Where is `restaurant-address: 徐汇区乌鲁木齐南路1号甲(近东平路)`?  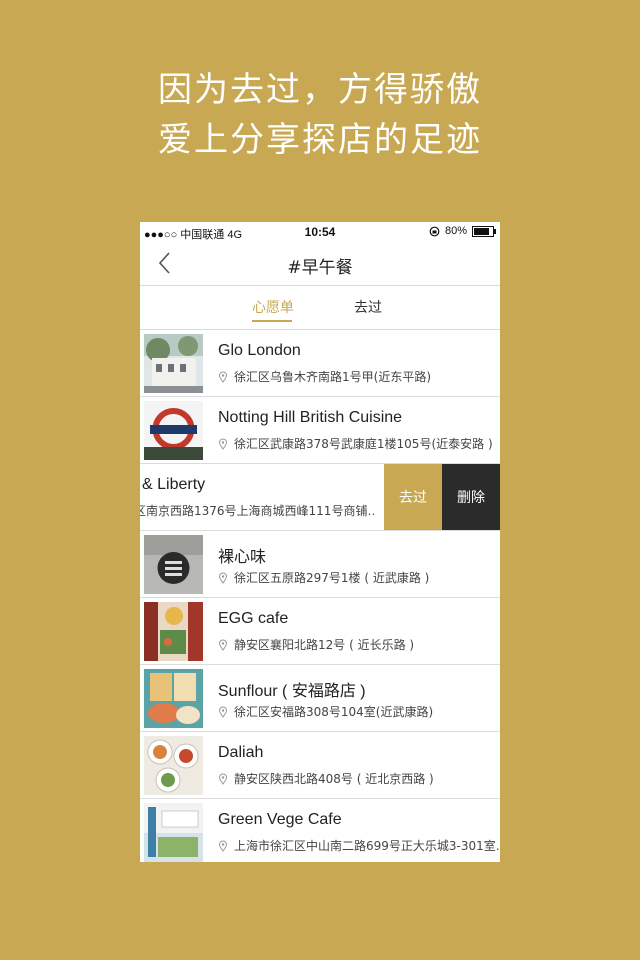
restaurant-address: 徐汇区乌鲁木齐南路1号甲(近东平路) is located at coordinates (332, 377).